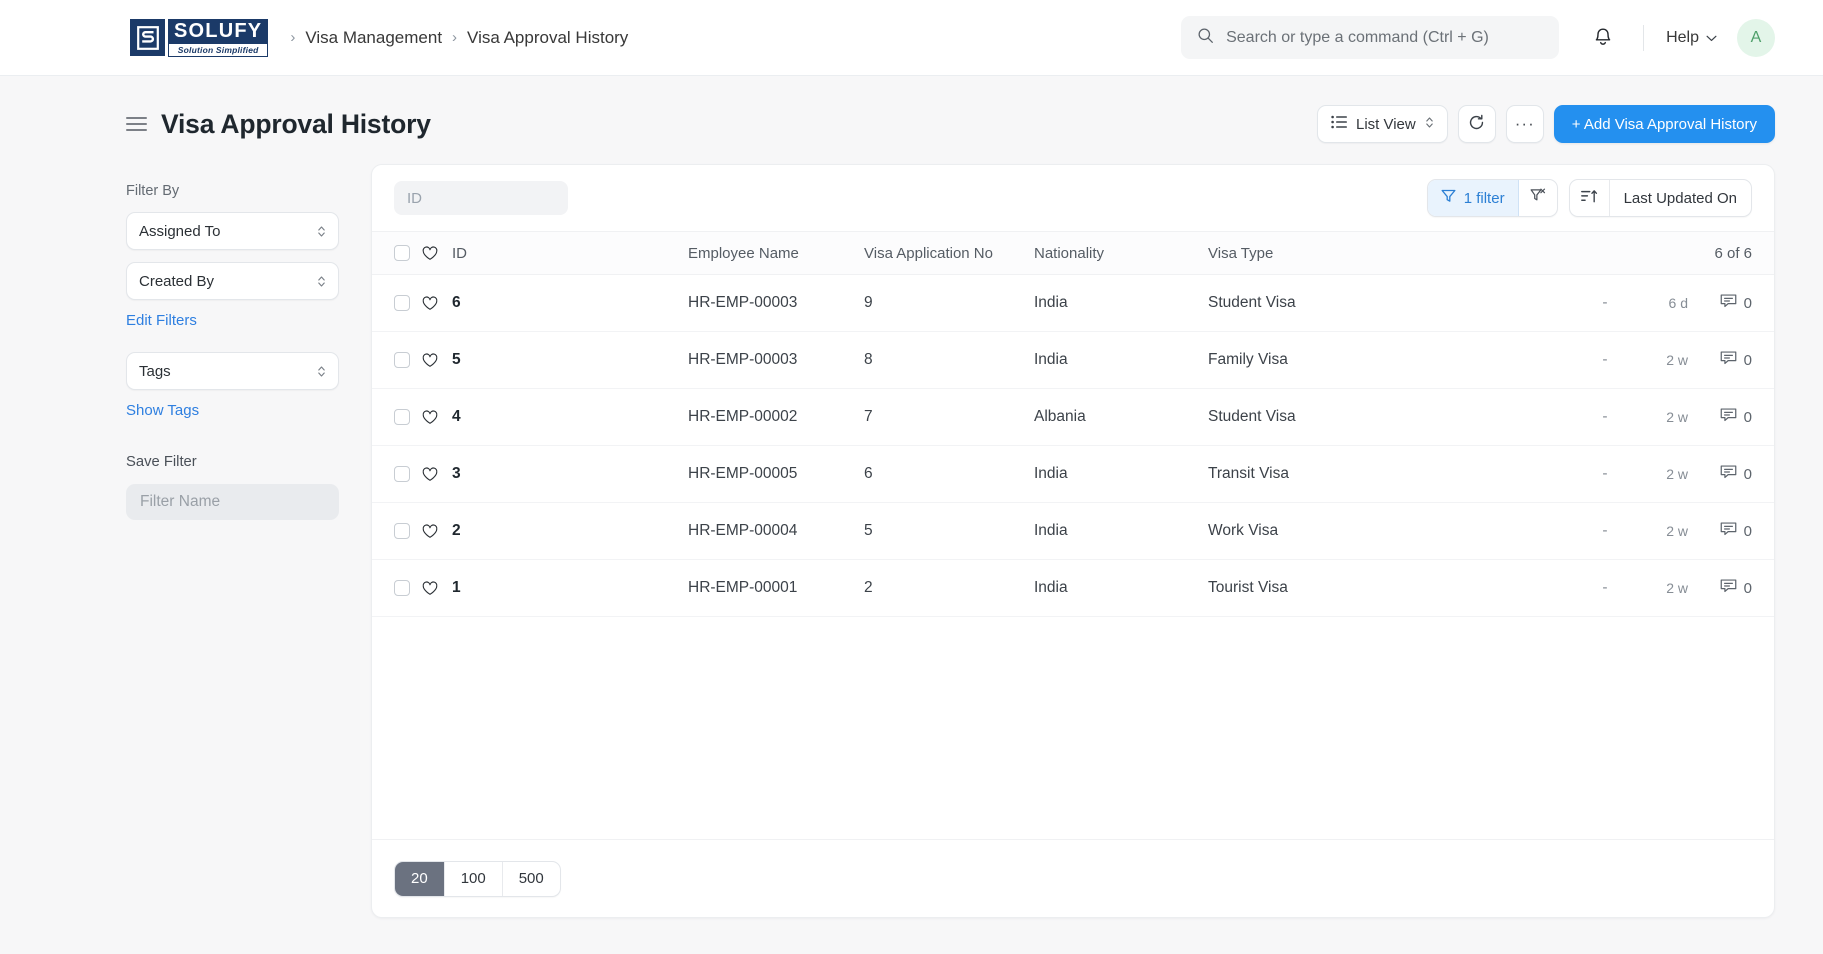 The width and height of the screenshot is (1823, 954). What do you see at coordinates (1243, 530) in the screenshot?
I see `cell-visa-type: Work Visa` at bounding box center [1243, 530].